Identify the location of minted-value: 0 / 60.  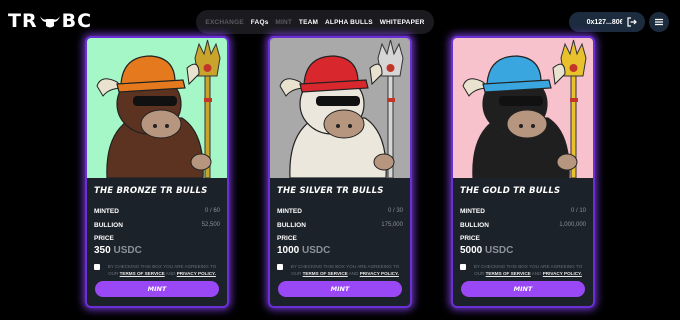
(212, 211).